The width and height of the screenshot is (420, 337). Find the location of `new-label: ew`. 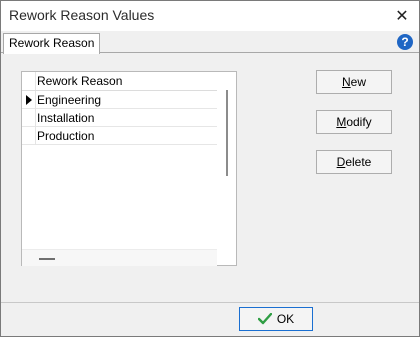

new-label: ew is located at coordinates (358, 82).